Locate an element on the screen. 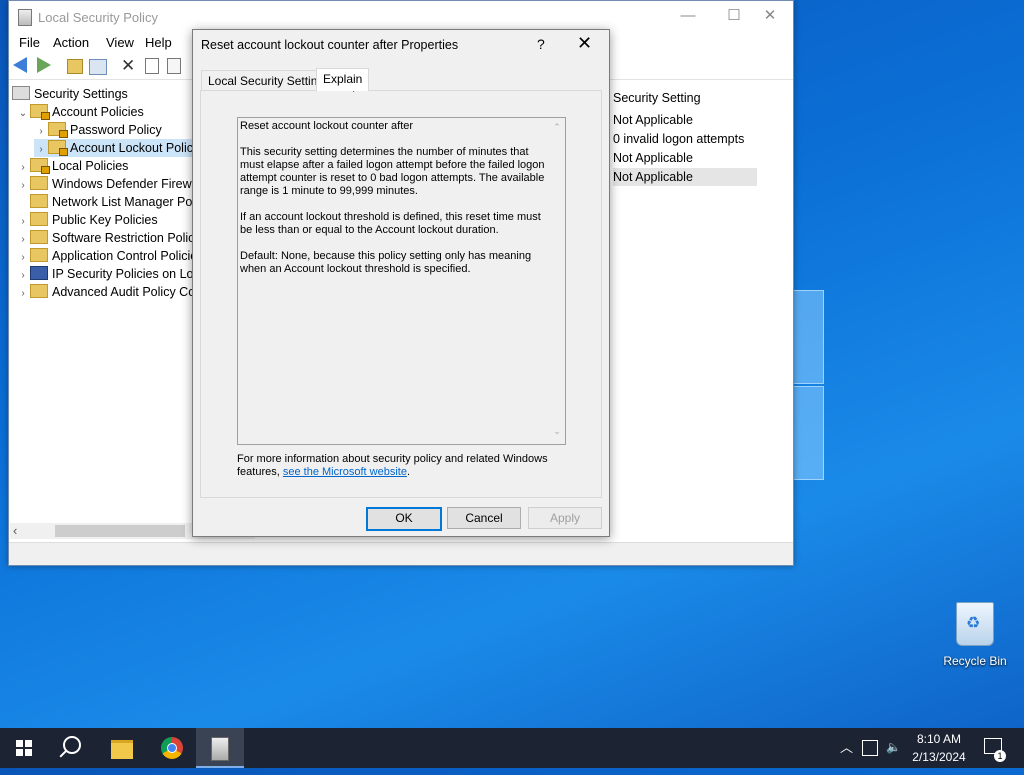  start-button is located at coordinates (24, 748).